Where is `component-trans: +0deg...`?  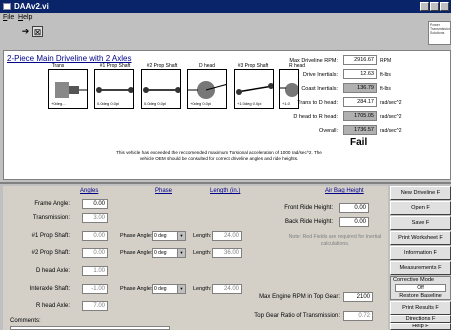
component-trans: +0deg... is located at coordinates (68, 89).